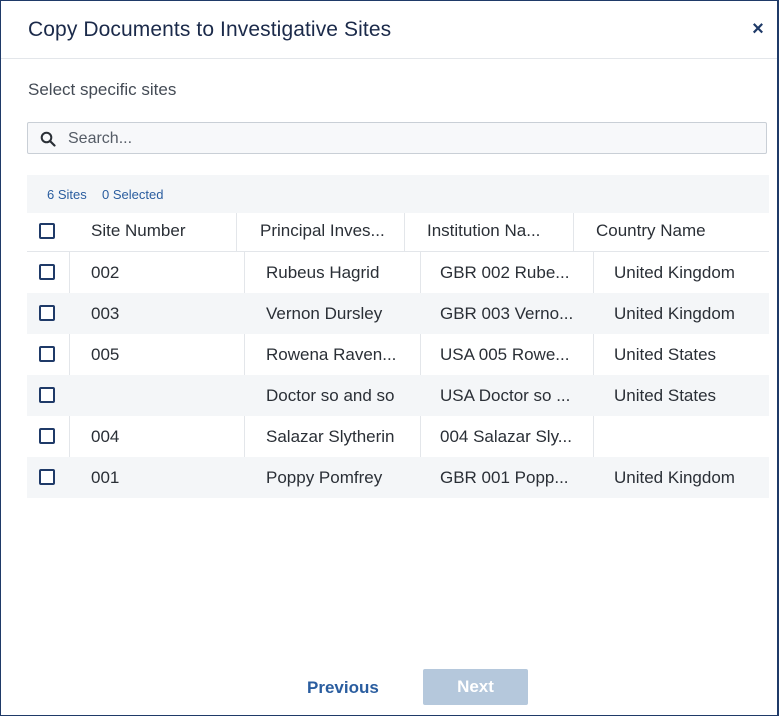 The width and height of the screenshot is (779, 717). I want to click on dialog-subtitle: Select specific sites, so click(102, 89).